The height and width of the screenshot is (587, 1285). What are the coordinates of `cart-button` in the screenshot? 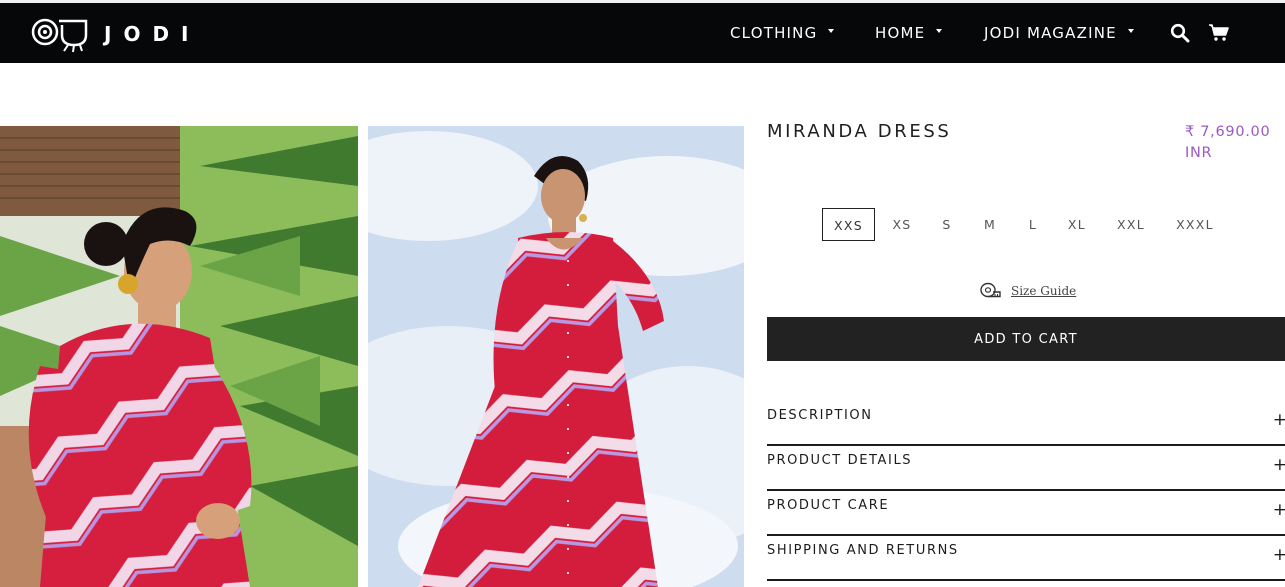 It's located at (1219, 33).